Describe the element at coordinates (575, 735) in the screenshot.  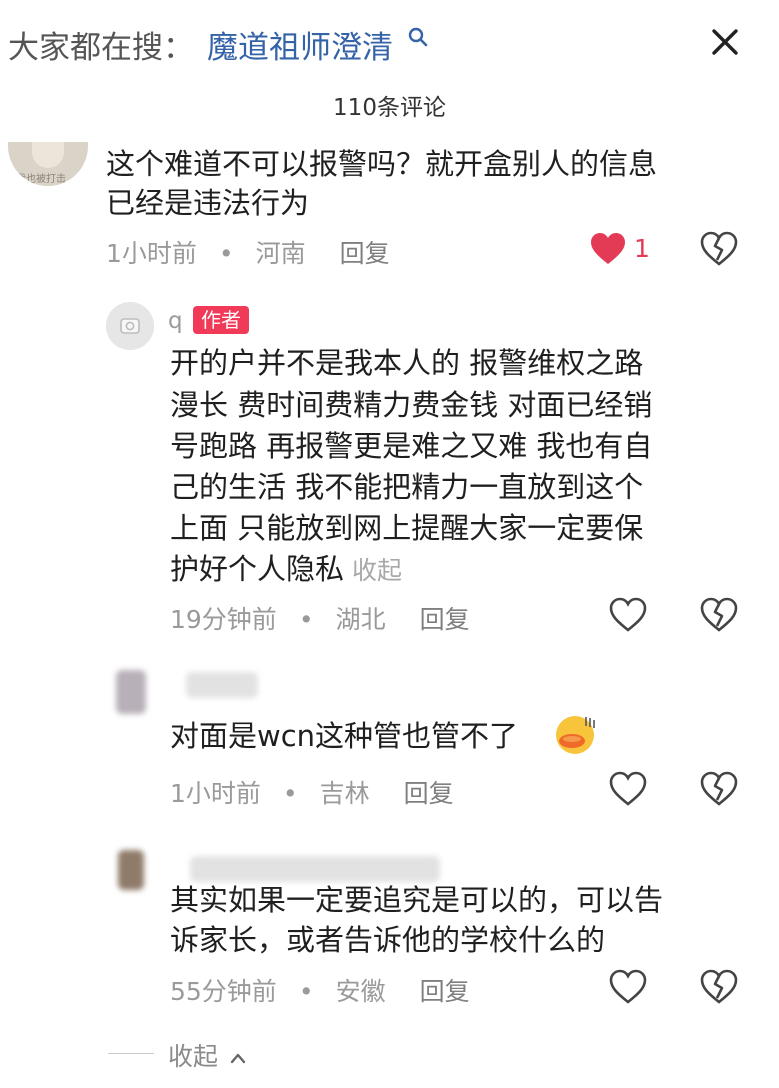
I see `duck-emoji-icon` at that location.